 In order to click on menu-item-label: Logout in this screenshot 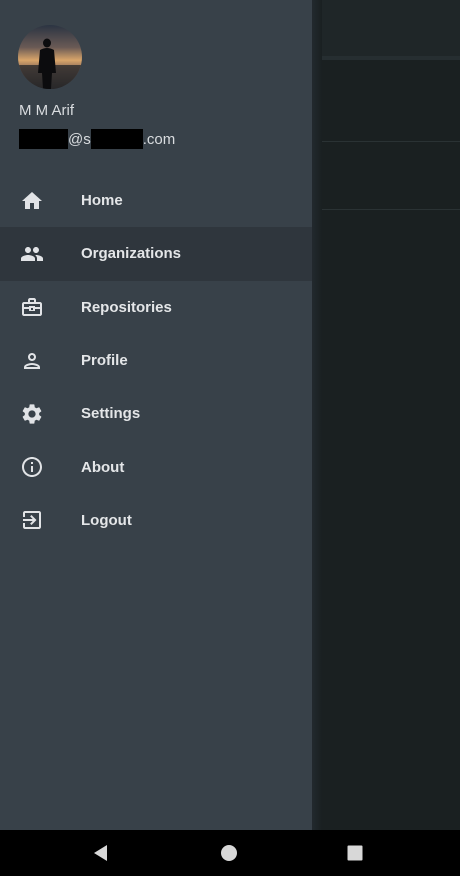, I will do `click(106, 520)`.